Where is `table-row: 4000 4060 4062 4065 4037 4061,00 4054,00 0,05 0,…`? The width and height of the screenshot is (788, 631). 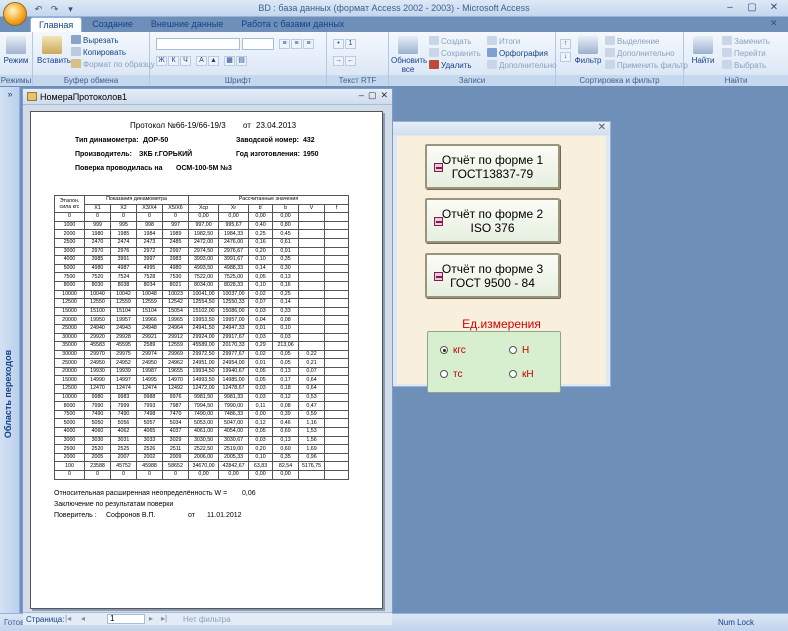
table-row: 4000 4060 4062 4065 4037 4061,00 4054,00 0,05 0,… is located at coordinates (202, 432).